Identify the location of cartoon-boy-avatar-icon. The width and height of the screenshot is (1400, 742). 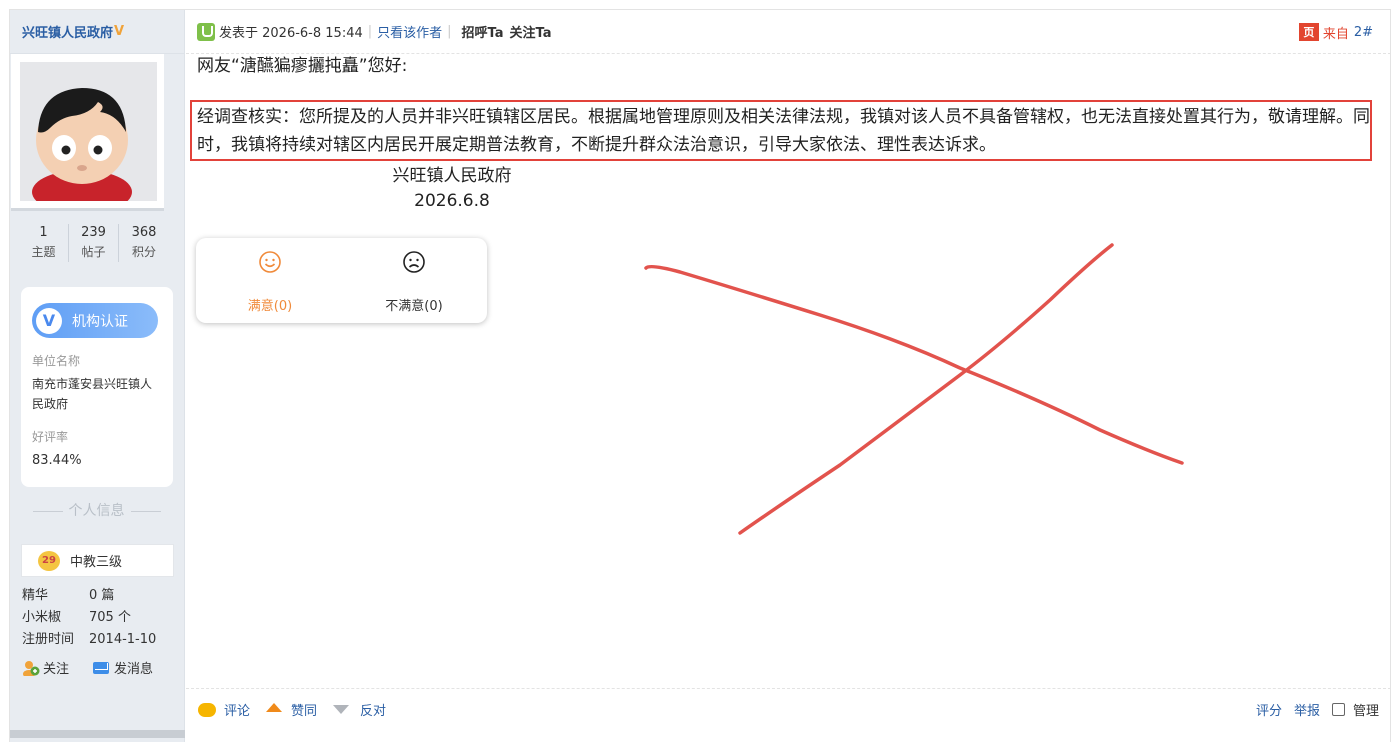
(88, 131).